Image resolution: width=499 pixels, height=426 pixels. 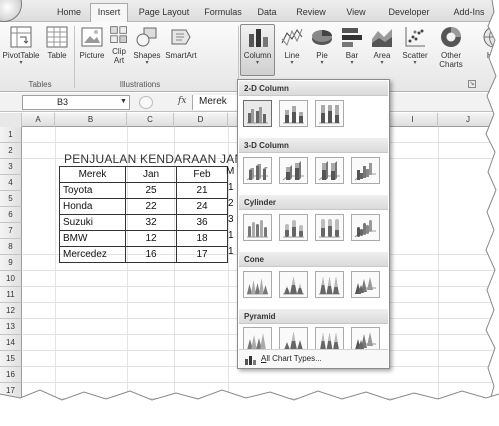 What do you see at coordinates (151, 254) in the screenshot?
I see `table-cell: 16` at bounding box center [151, 254].